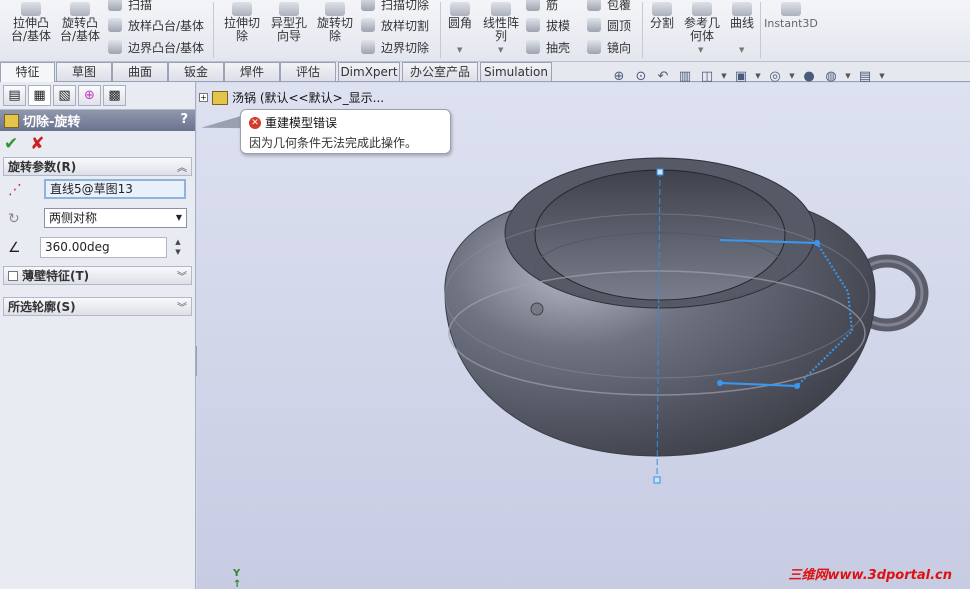  Describe the element at coordinates (548, 47) in the screenshot. I see `shell-button: 抽壳` at that location.